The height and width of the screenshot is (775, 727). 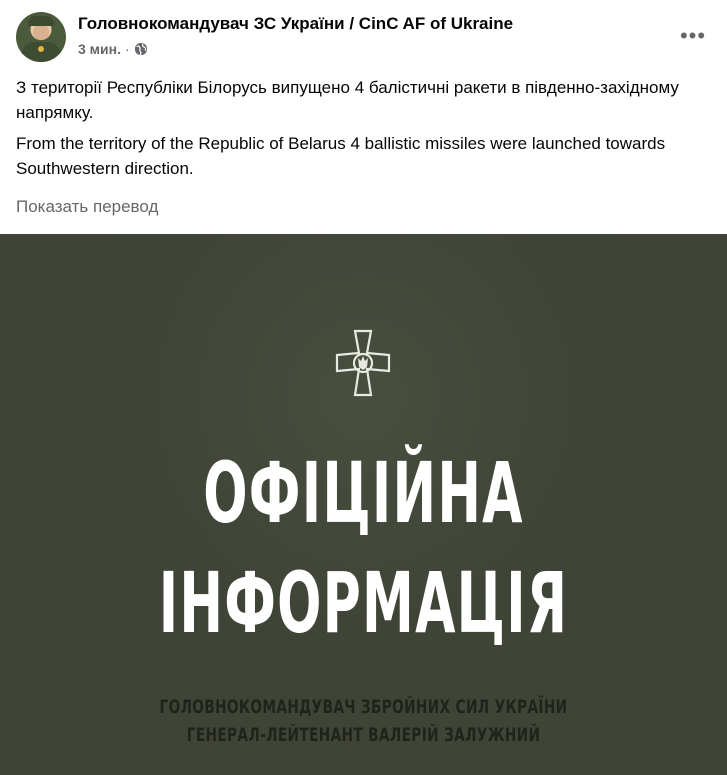 What do you see at coordinates (87, 207) in the screenshot?
I see `show-translation-link: Показать перевод` at bounding box center [87, 207].